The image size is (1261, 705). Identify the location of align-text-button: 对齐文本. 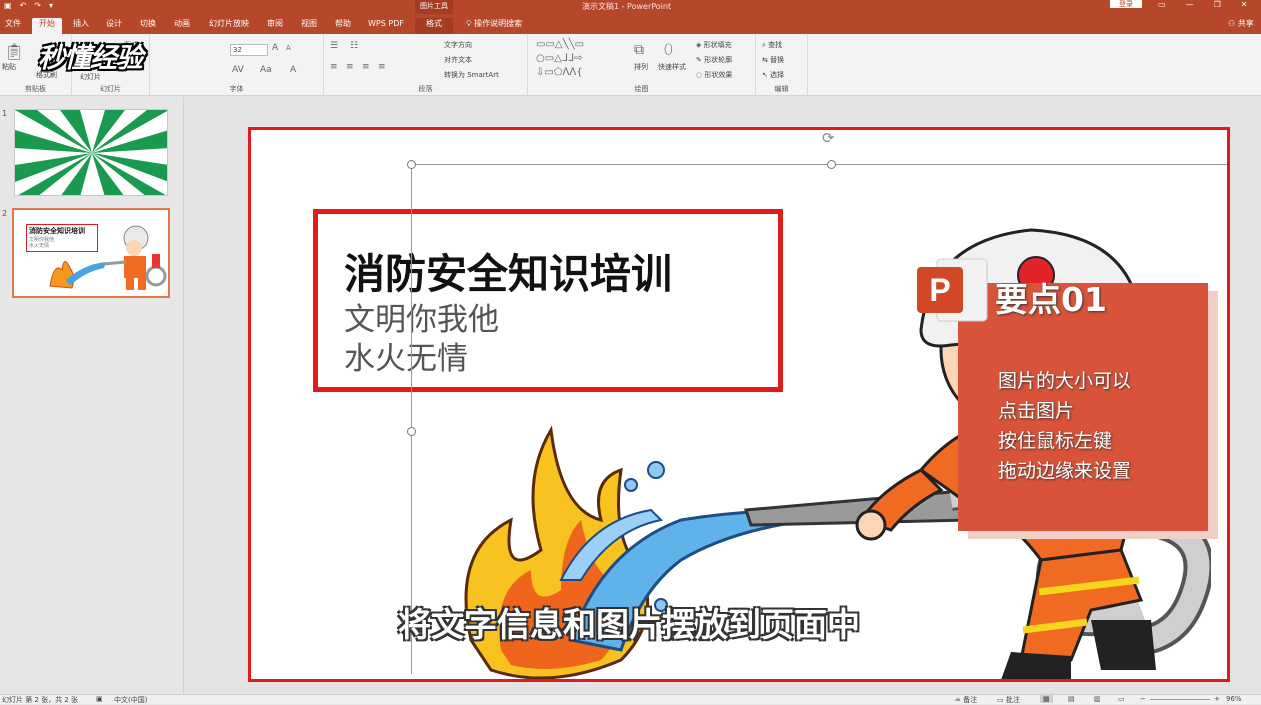
(458, 60).